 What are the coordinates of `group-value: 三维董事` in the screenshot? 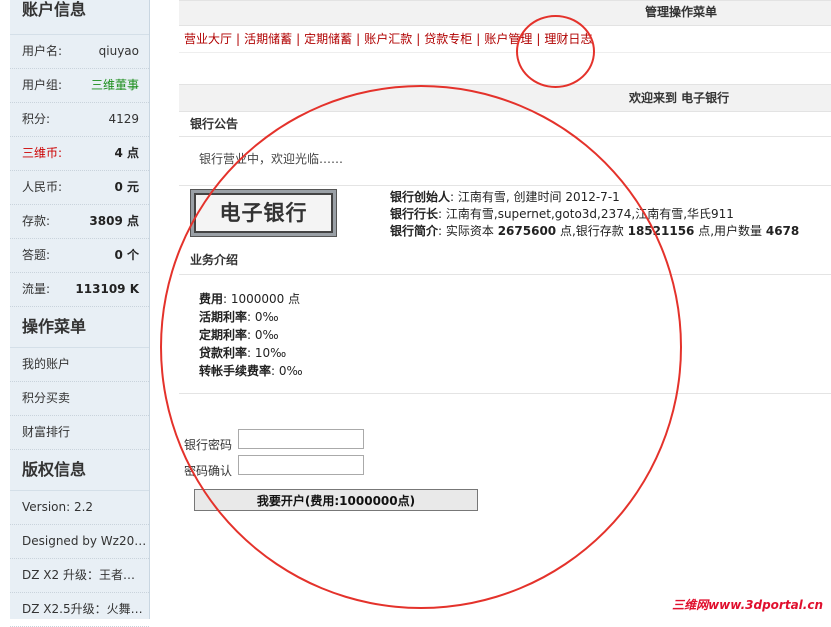 It's located at (115, 85).